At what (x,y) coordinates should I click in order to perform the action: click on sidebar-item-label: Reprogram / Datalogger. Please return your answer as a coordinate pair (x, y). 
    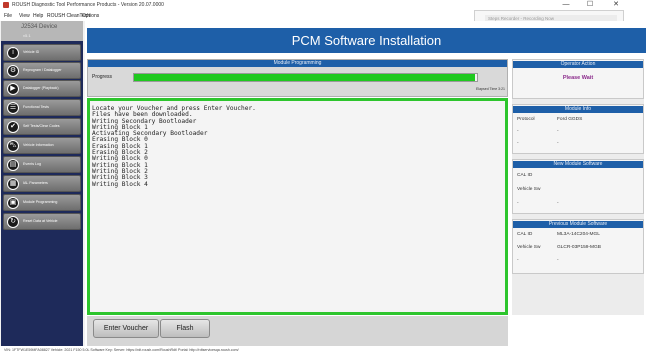
    Looking at the image, I should click on (42, 70).